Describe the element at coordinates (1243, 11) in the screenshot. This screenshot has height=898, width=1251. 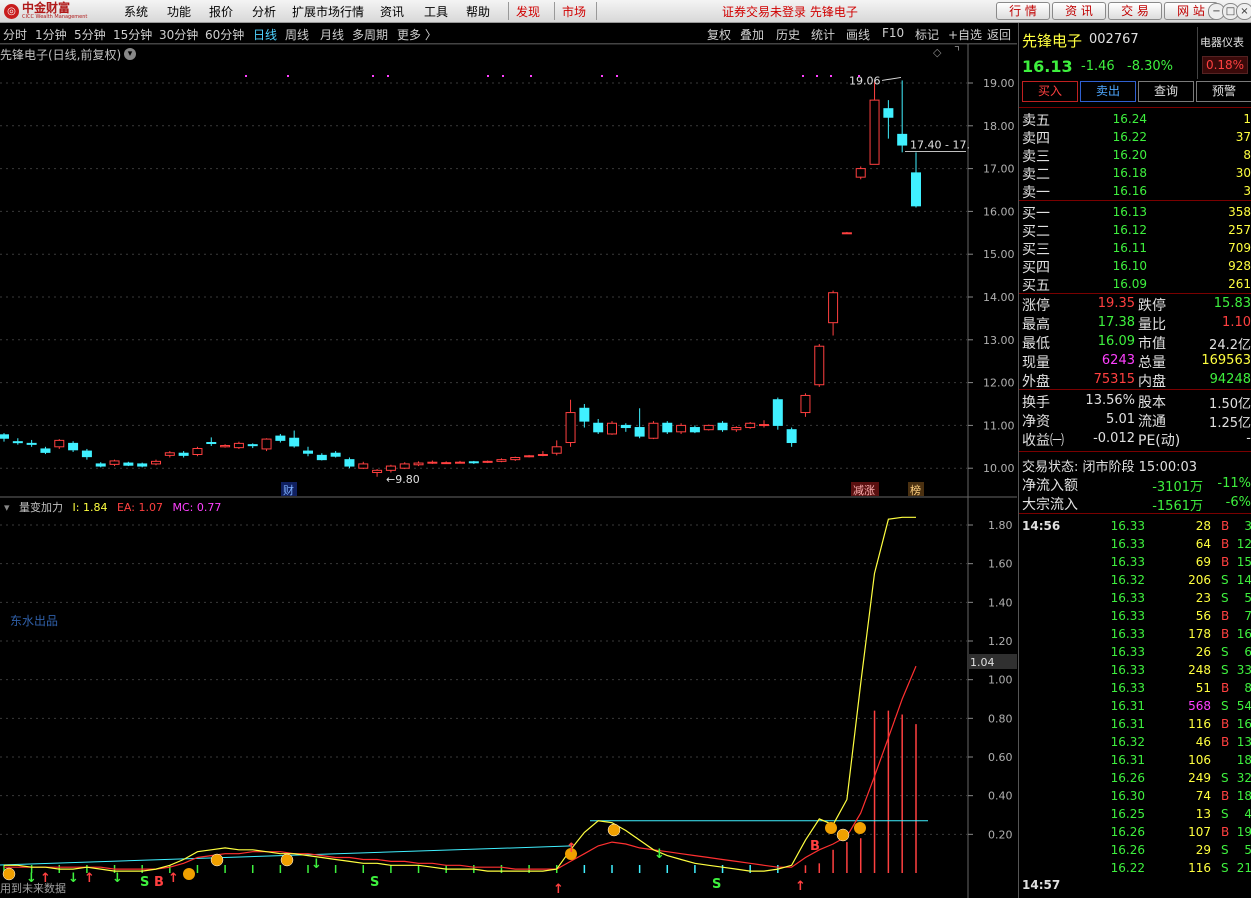
I see `close-icon: ×` at that location.